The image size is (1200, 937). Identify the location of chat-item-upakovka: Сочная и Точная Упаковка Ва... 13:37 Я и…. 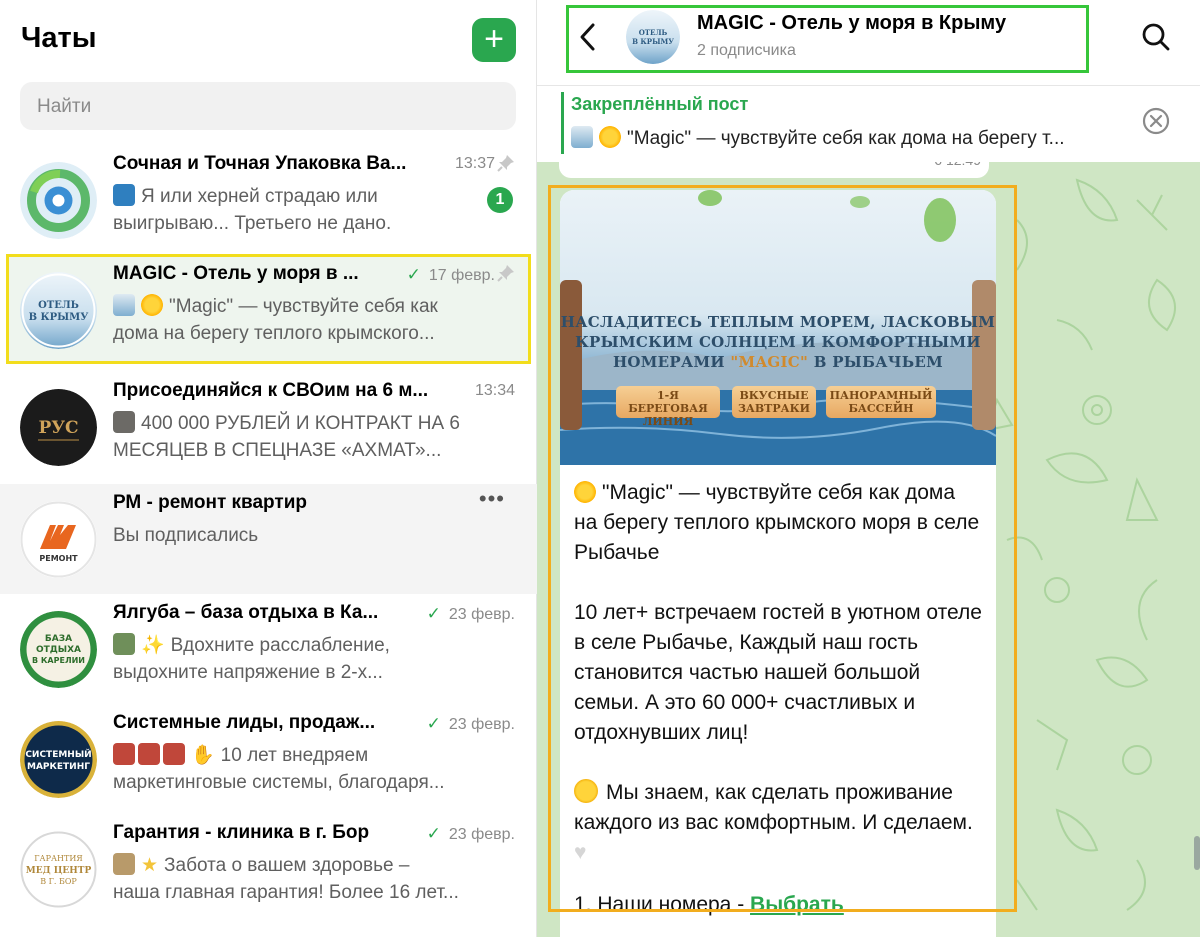
(268, 200).